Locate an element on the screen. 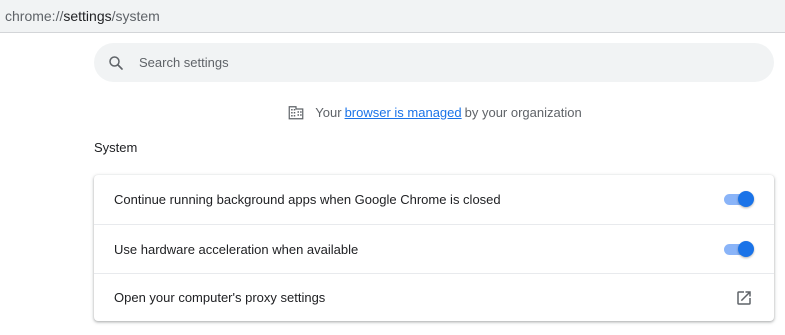  managed-suffix: by your organization is located at coordinates (523, 112).